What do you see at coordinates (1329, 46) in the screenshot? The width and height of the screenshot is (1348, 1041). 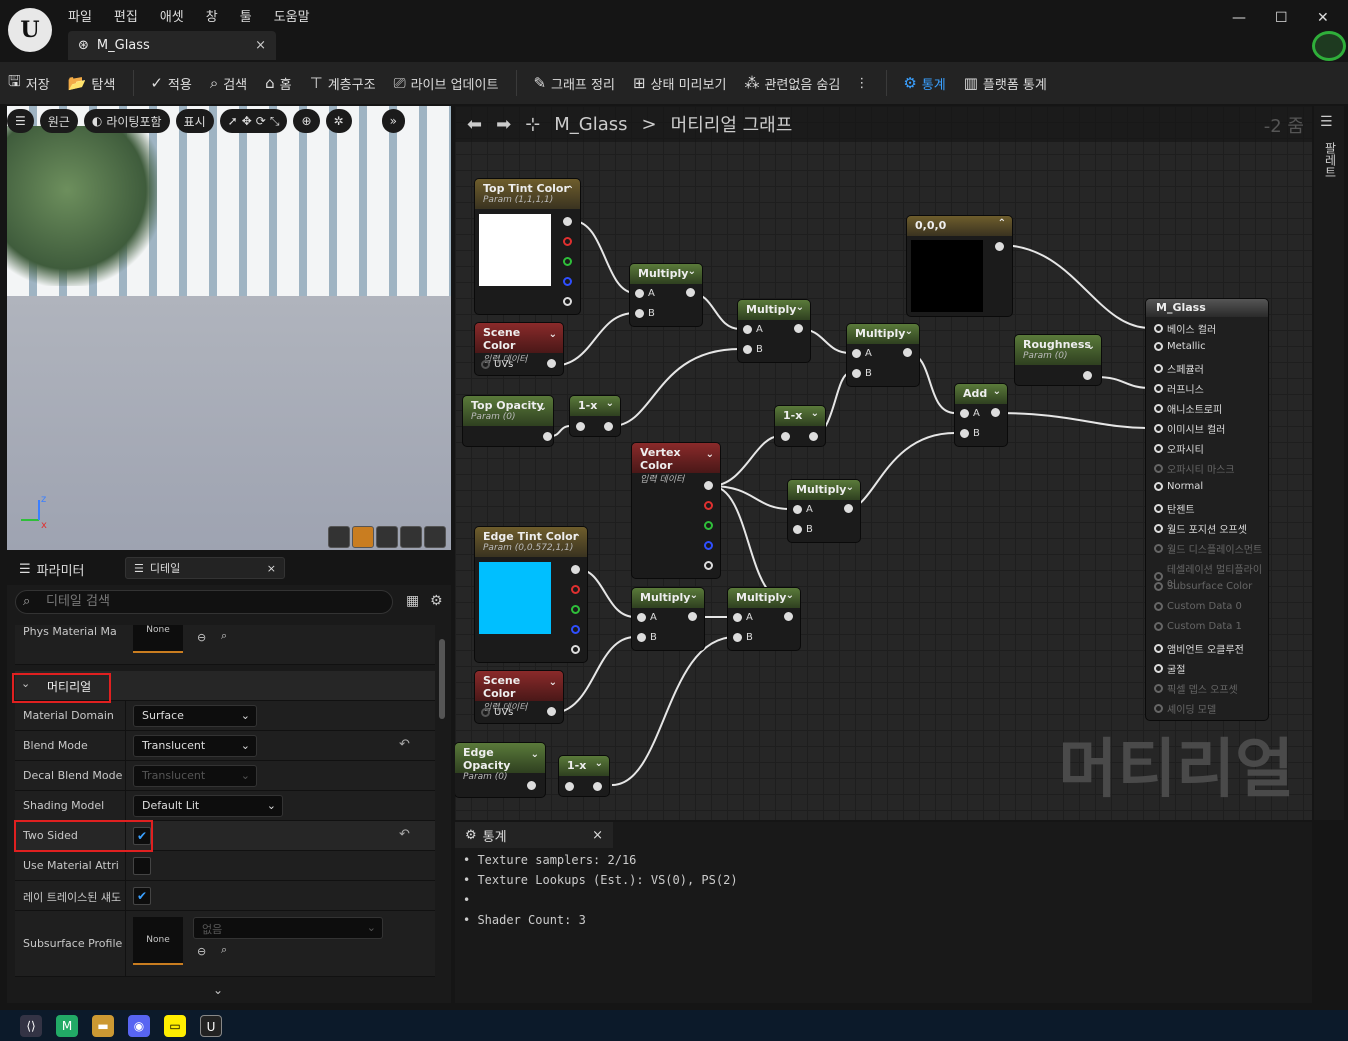 I see `source-control-icon` at bounding box center [1329, 46].